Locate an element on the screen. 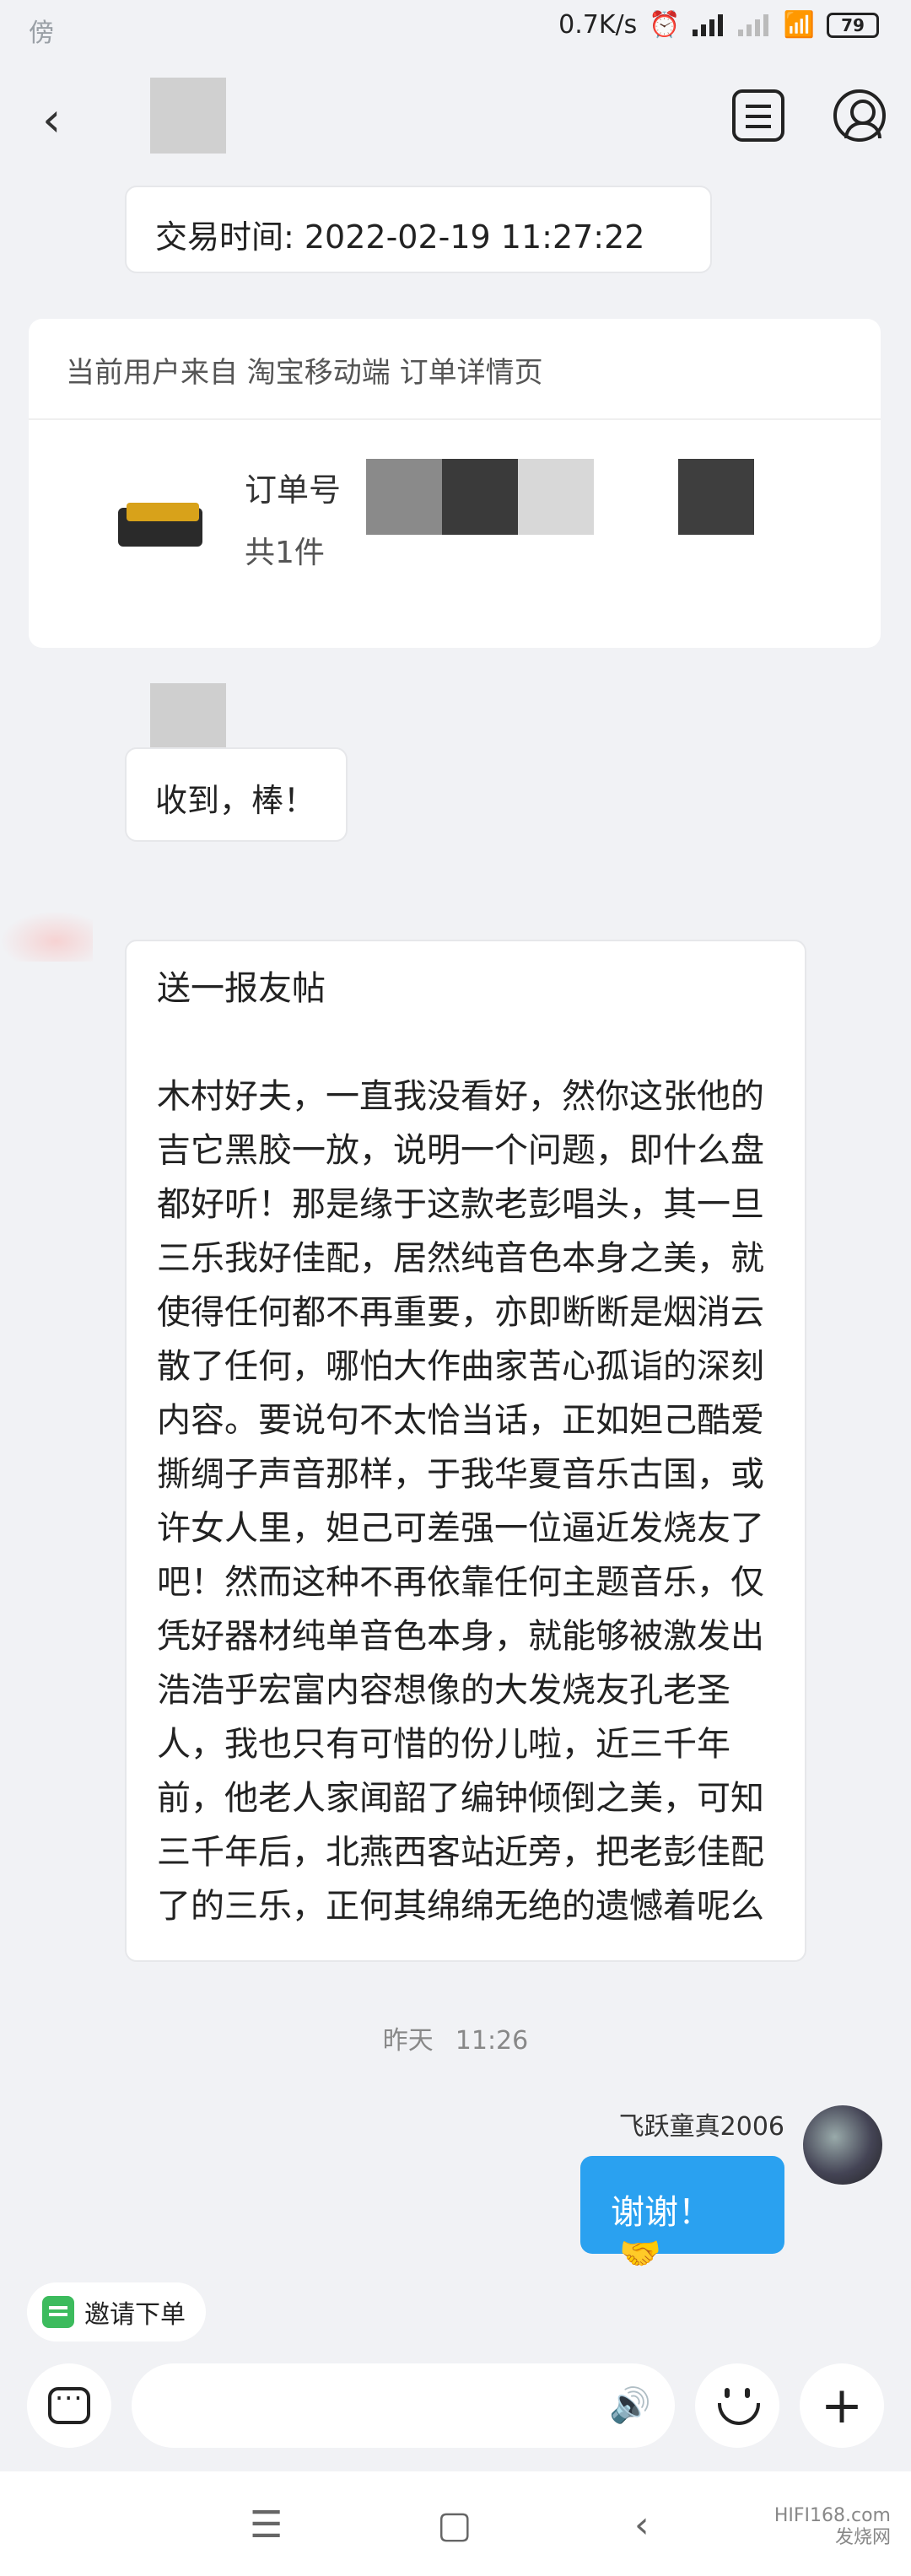 The width and height of the screenshot is (911, 2576). emoji-button is located at coordinates (737, 2405).